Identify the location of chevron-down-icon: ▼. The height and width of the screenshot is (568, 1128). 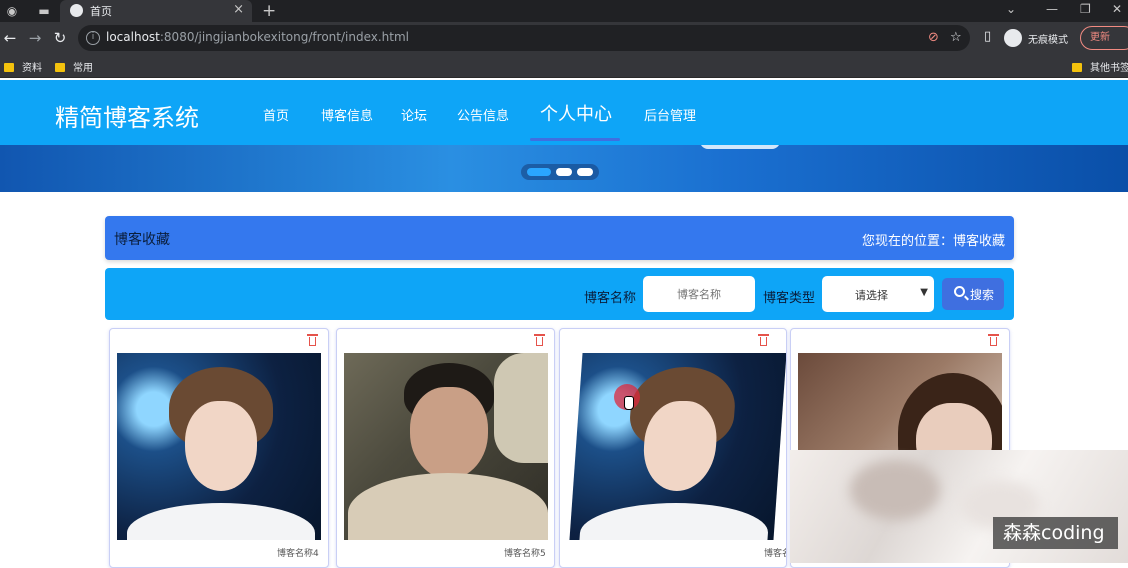
(924, 292).